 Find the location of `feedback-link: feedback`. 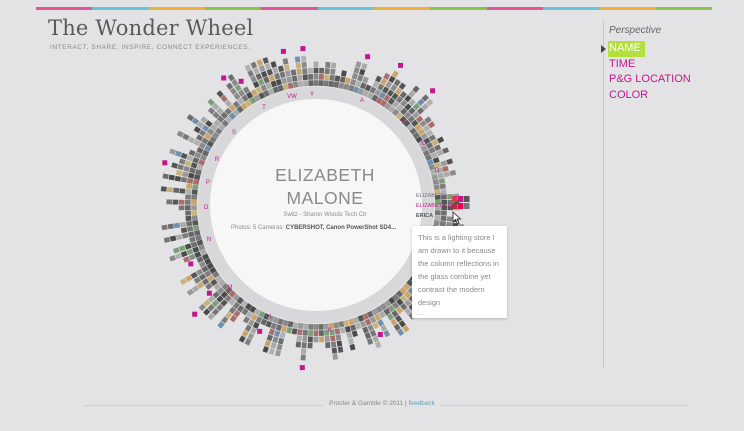

feedback-link: feedback is located at coordinates (422, 403).